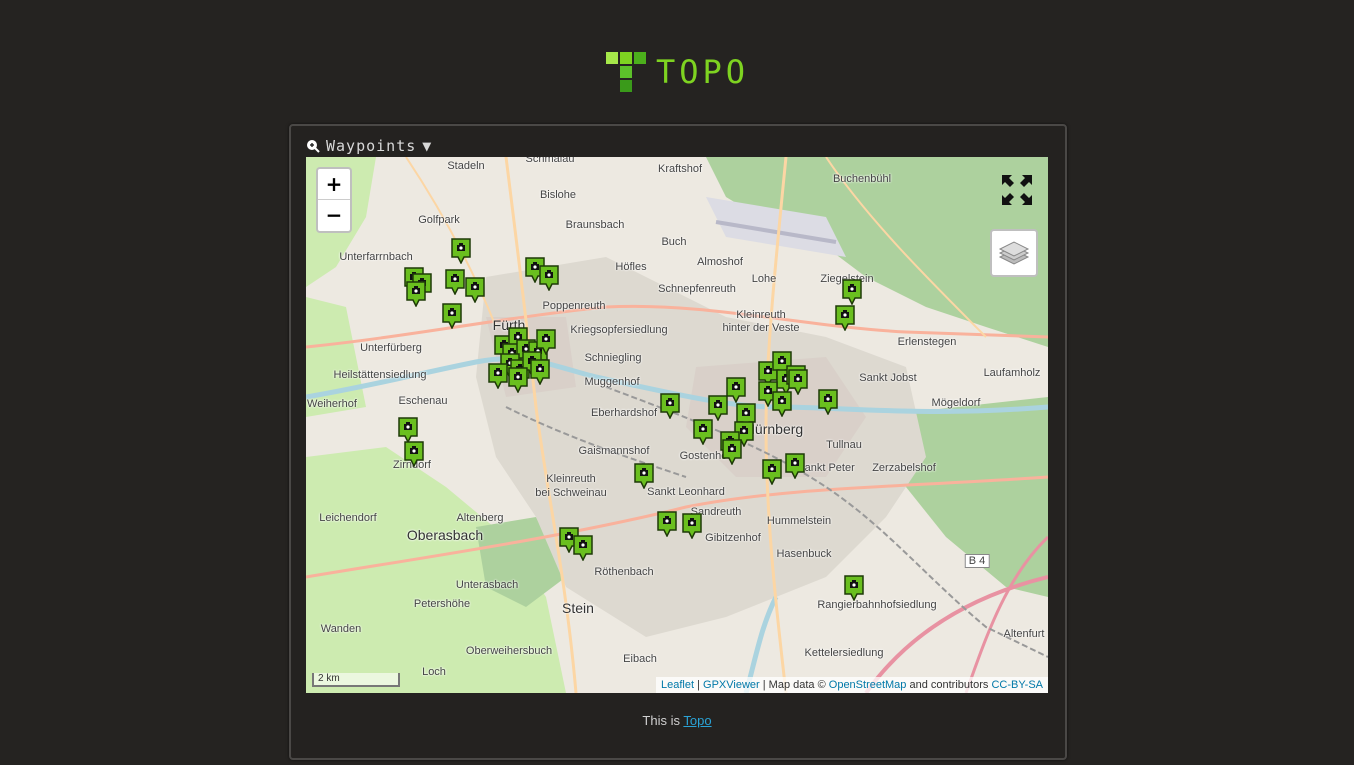 The width and height of the screenshot is (1354, 765). Describe the element at coordinates (1024, 634) in the screenshot. I see `place-label: Altenfurt` at that location.